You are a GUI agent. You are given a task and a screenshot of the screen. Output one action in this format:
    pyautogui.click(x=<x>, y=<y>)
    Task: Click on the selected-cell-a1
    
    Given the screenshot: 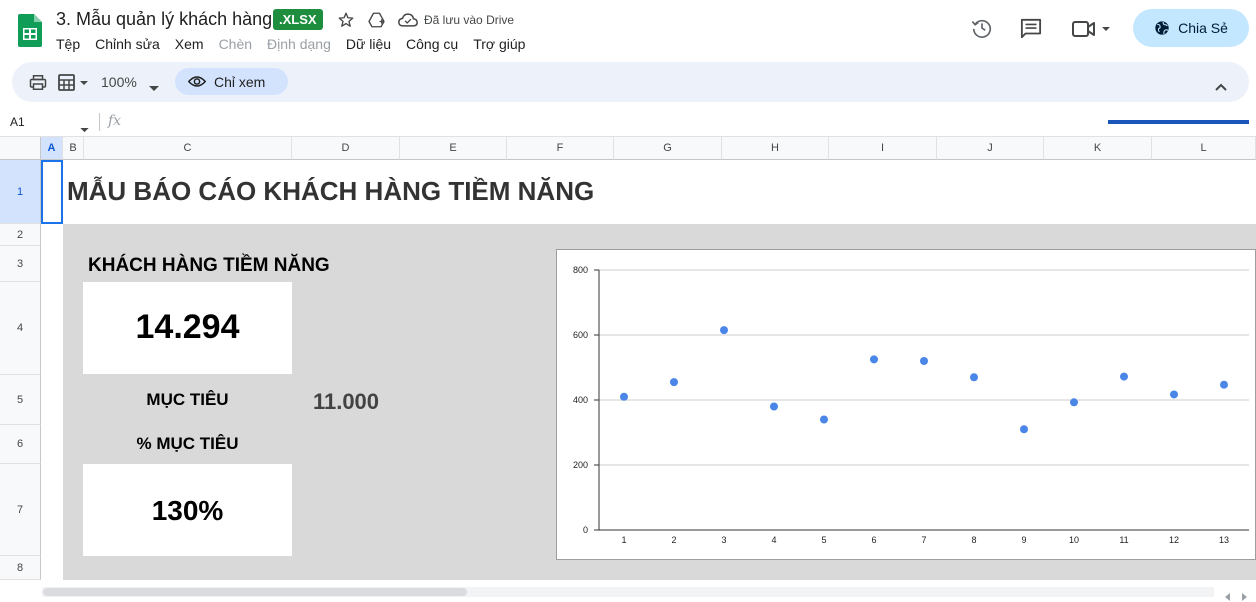 What is the action you would take?
    pyautogui.click(x=52, y=192)
    